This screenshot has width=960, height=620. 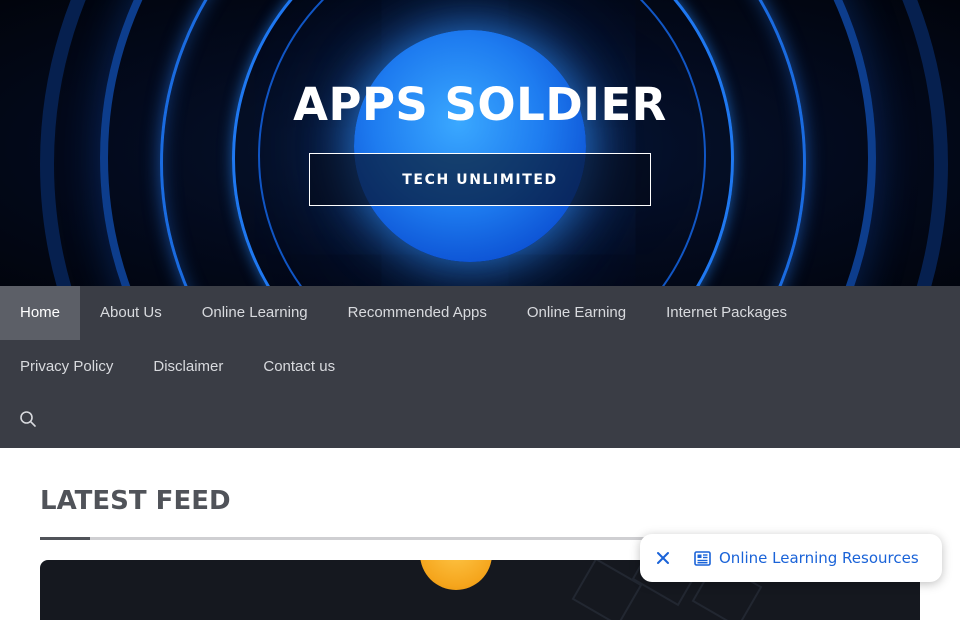 I want to click on thumbnail-sun-graphic, so click(x=456, y=575).